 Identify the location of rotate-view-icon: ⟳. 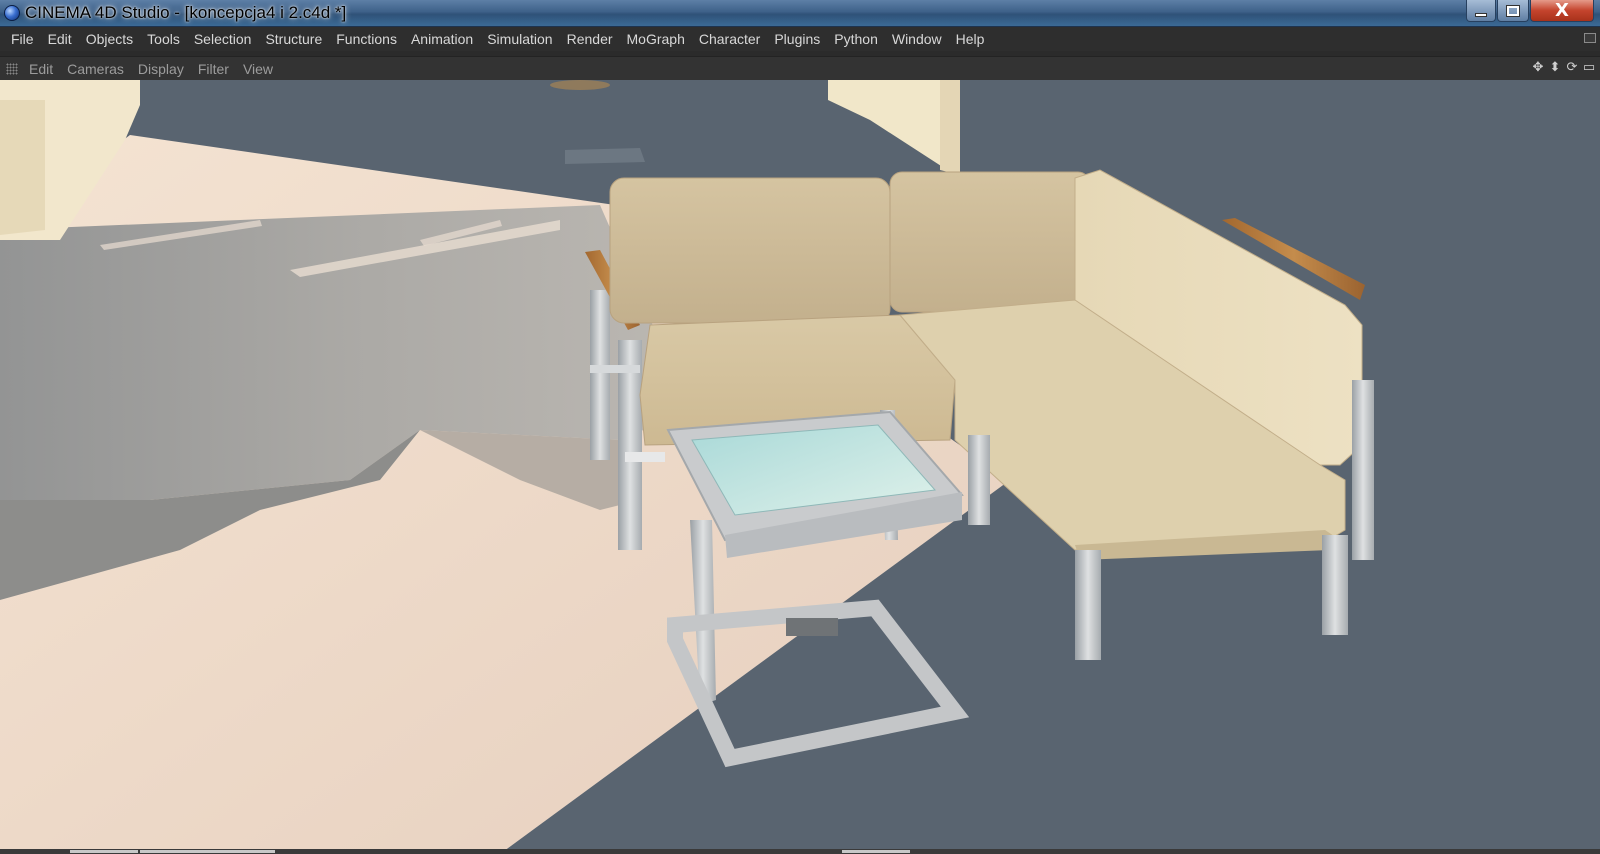
(1572, 68).